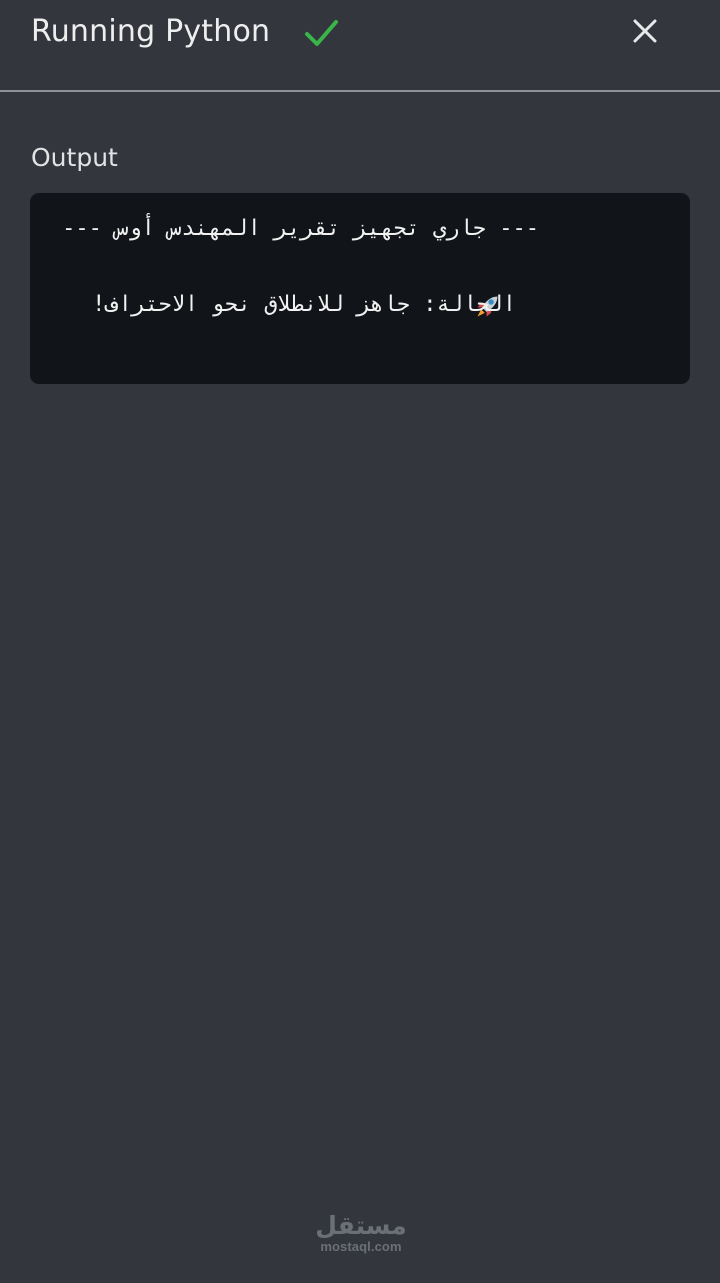 This screenshot has height=1283, width=720. Describe the element at coordinates (361, 1246) in the screenshot. I see `watermark-domain: mostaql.com` at that location.